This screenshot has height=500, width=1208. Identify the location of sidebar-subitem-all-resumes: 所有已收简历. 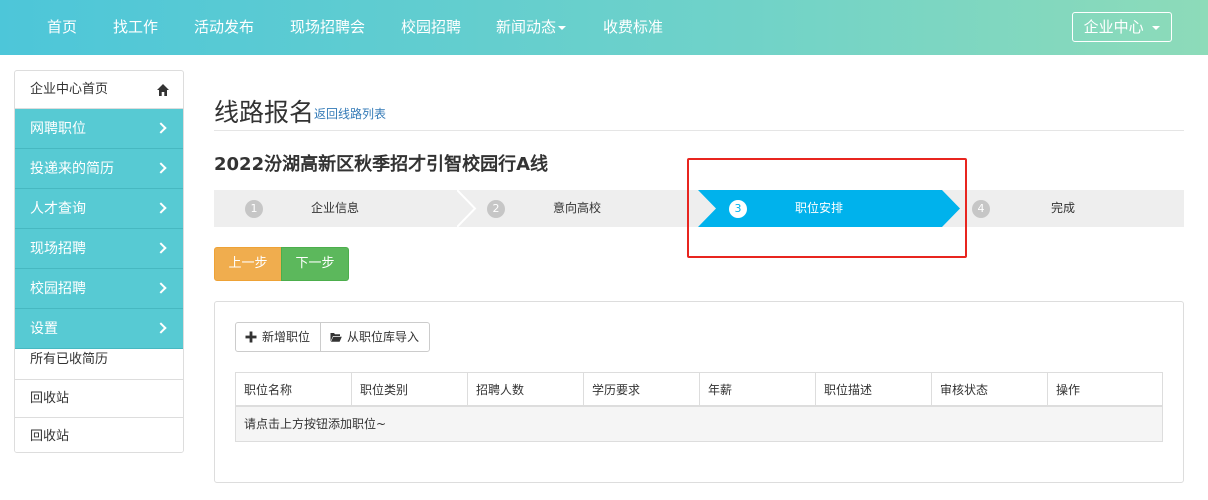
(99, 364).